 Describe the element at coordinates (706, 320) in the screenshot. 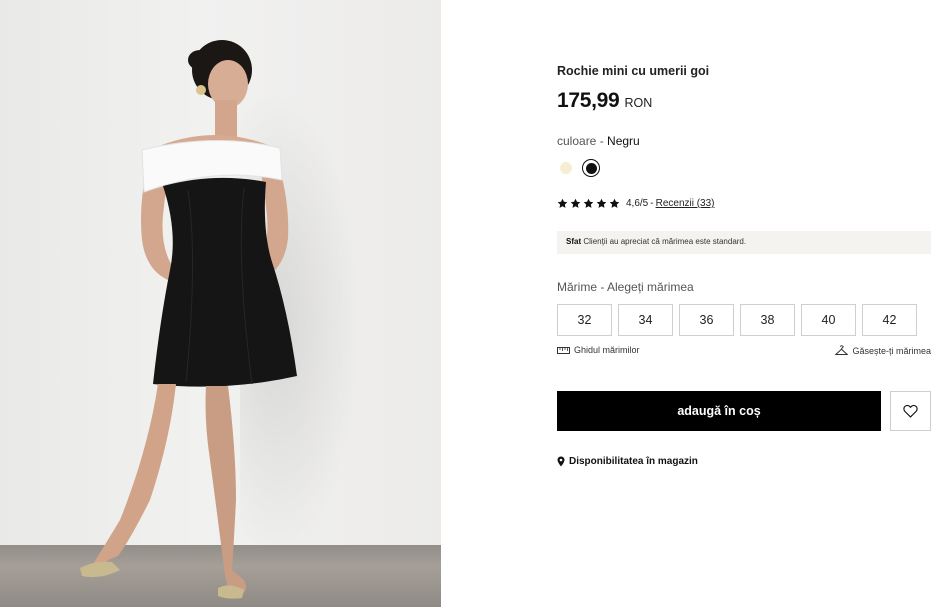

I see `size-button-36: 36` at that location.